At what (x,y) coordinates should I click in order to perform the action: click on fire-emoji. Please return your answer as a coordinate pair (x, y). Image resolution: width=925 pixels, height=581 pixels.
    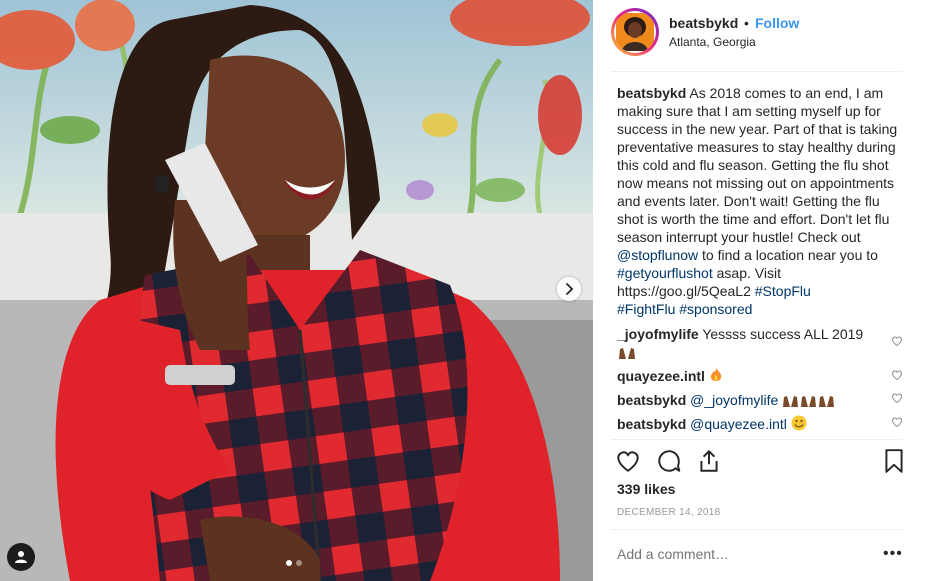
    Looking at the image, I should click on (716, 374).